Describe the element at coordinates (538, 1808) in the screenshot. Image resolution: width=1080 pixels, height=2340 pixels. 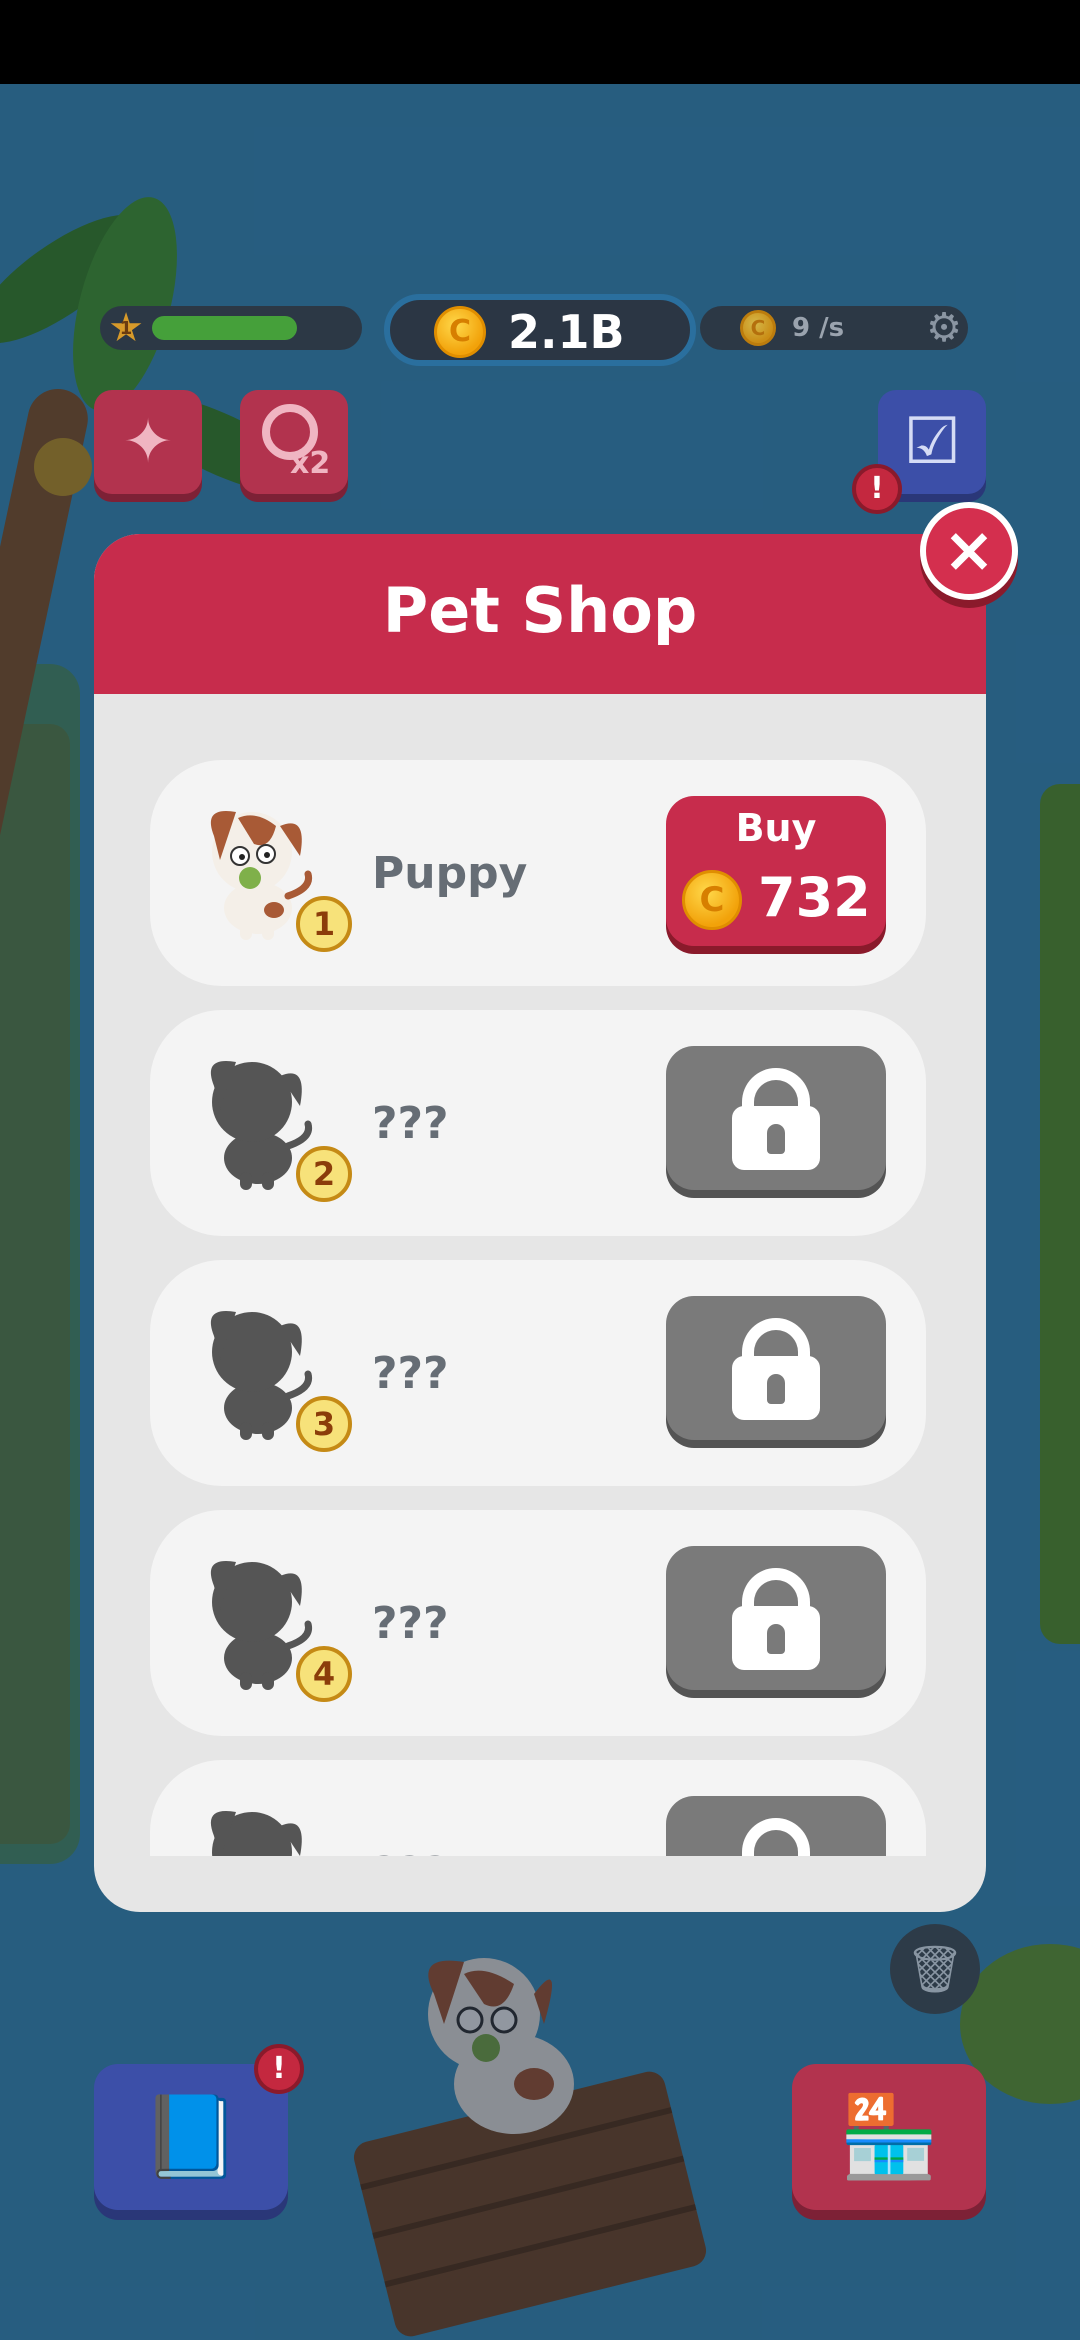
I see `pet-row: 5???` at that location.